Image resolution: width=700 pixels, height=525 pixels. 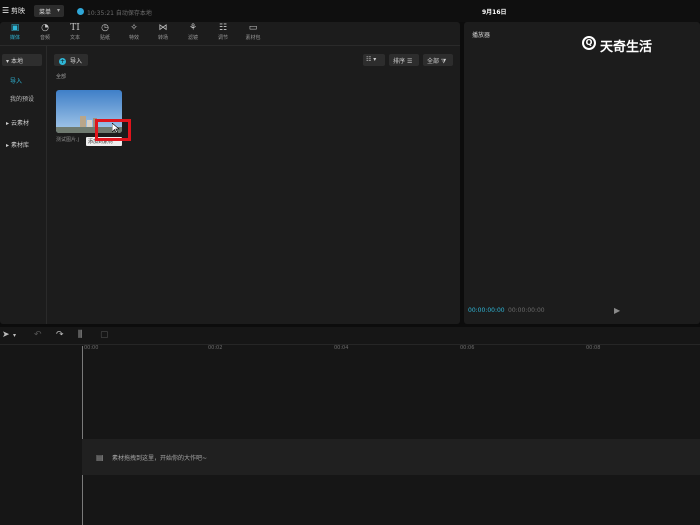 I want to click on watermark: Q 天奇生活, so click(x=617, y=45).